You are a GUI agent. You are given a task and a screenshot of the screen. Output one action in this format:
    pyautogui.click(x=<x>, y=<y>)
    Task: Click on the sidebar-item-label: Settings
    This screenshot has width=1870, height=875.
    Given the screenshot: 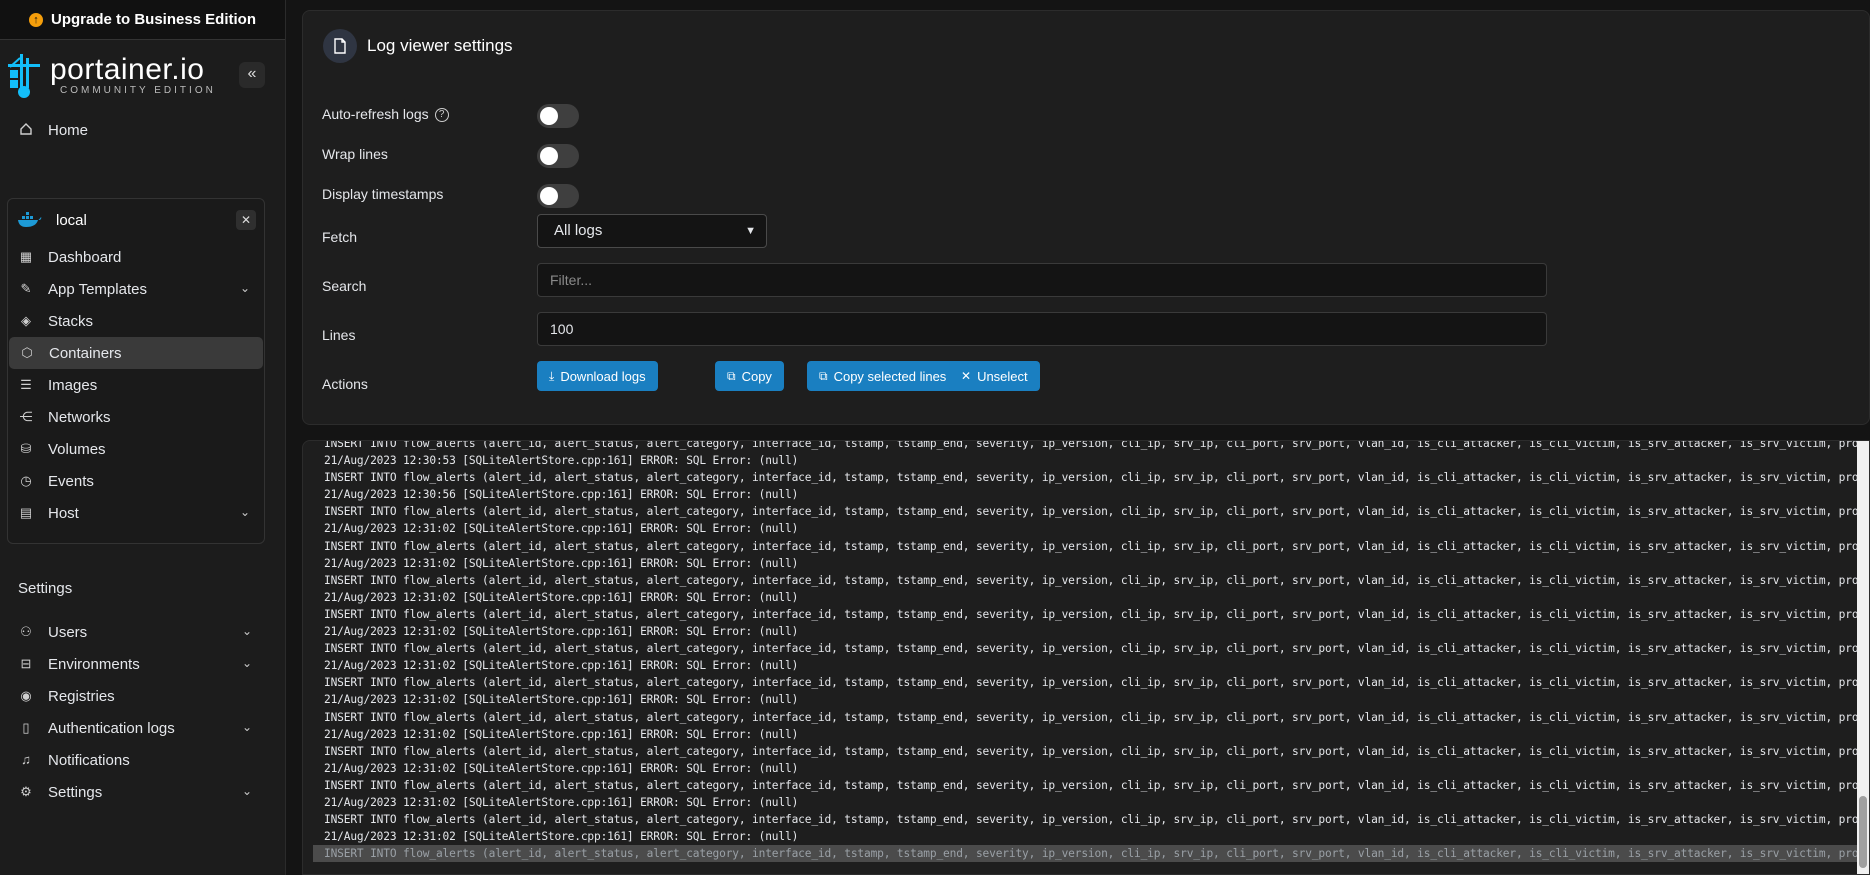 What is the action you would take?
    pyautogui.click(x=75, y=792)
    